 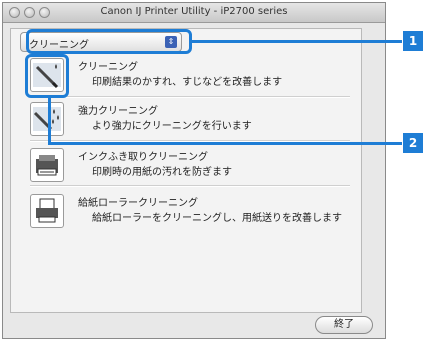 I want to click on roller-cleaning-icon, so click(x=47, y=211).